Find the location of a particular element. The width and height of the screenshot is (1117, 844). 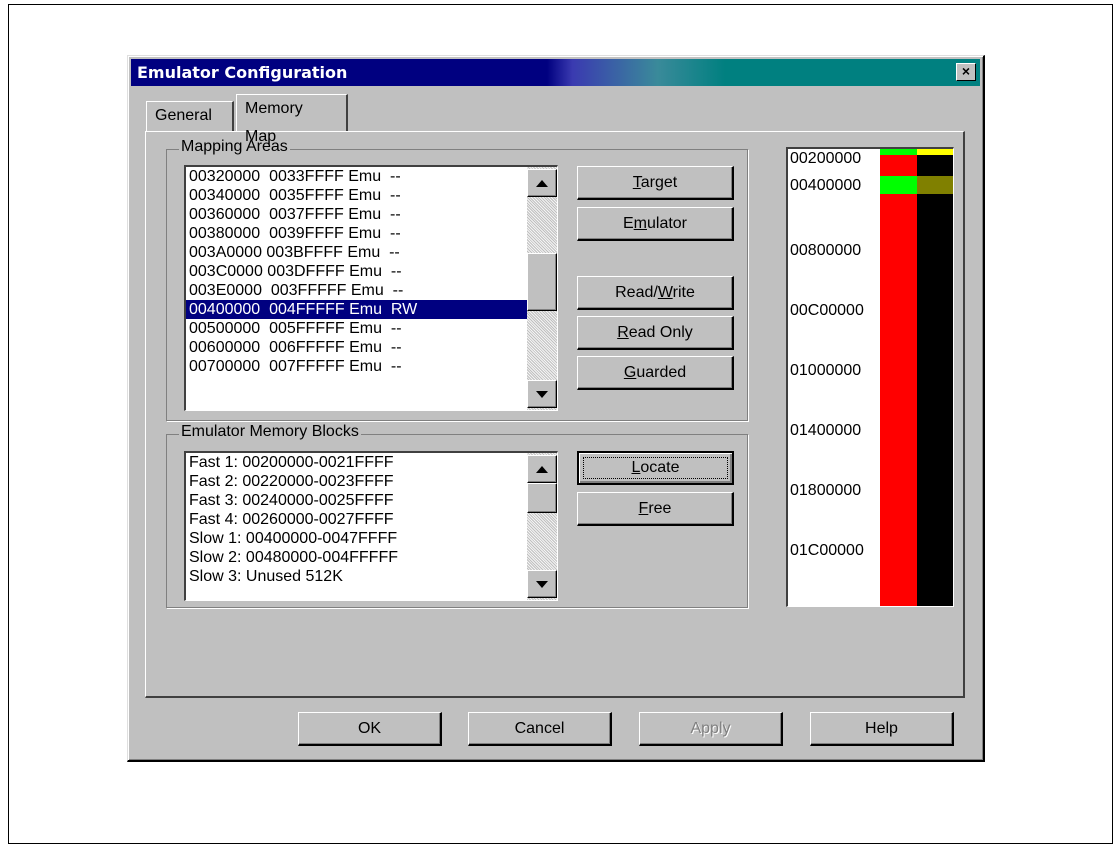

address-label: 00C00000 is located at coordinates (827, 310).